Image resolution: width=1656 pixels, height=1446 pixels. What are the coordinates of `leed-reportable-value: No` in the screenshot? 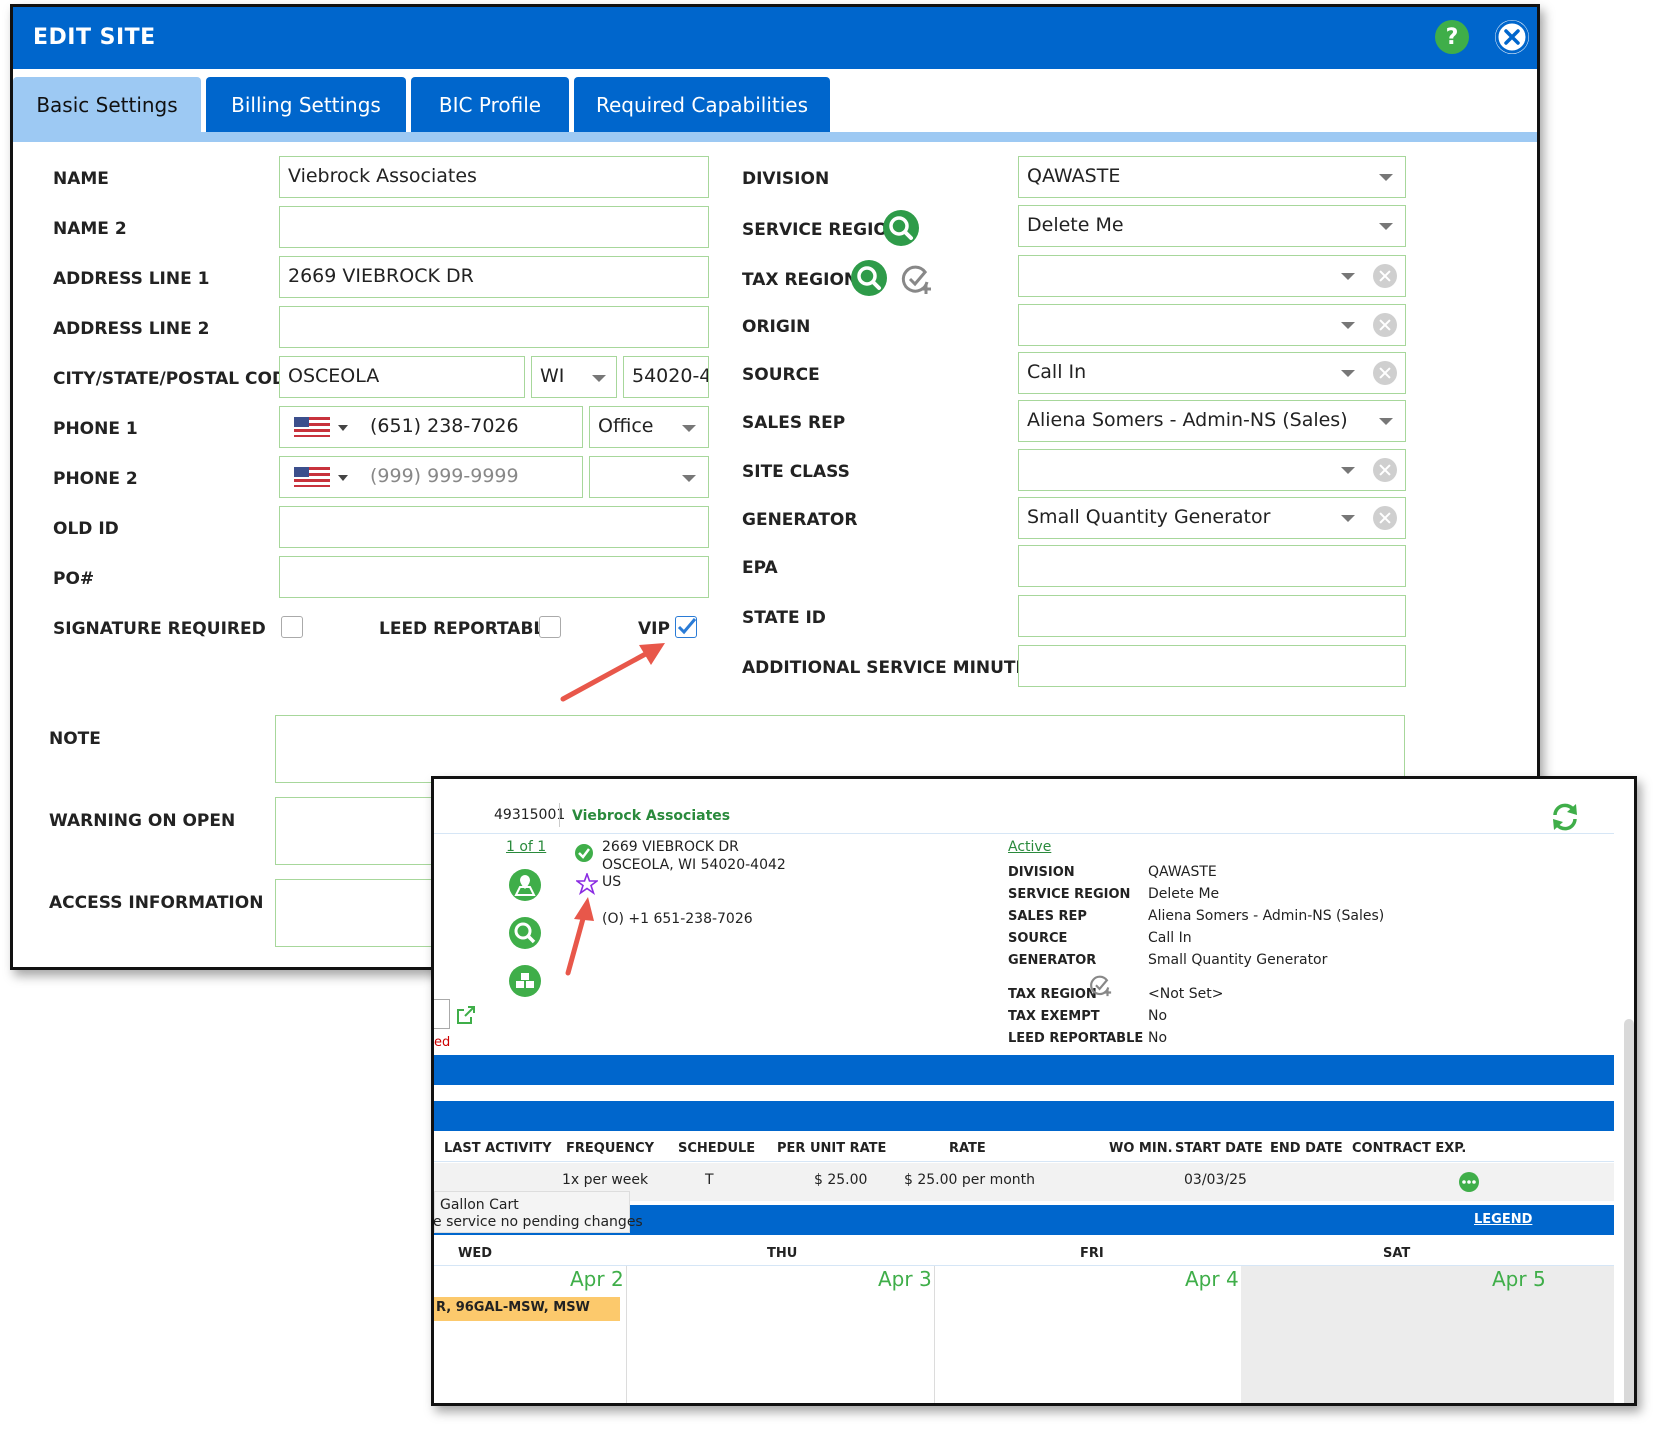 It's located at (1158, 1038).